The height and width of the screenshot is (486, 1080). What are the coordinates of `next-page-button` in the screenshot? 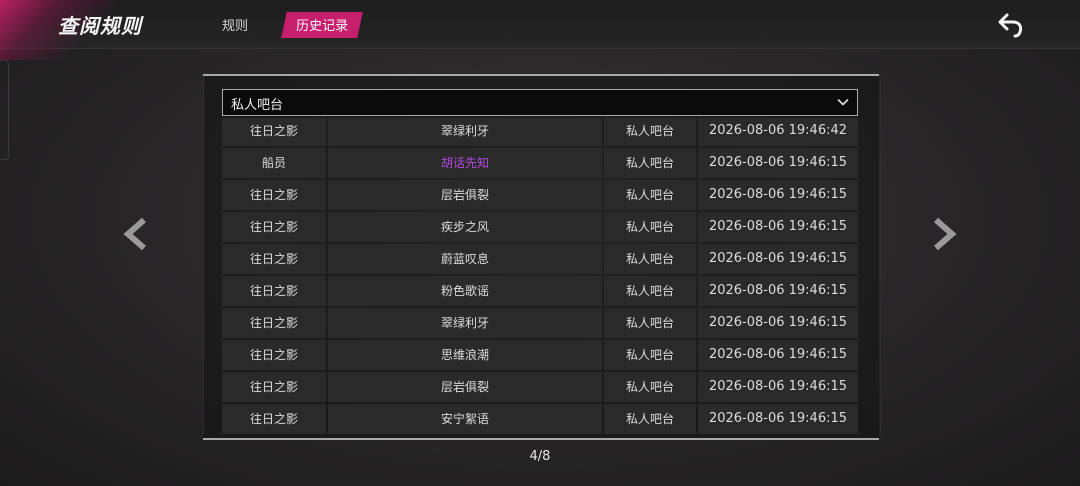 It's located at (944, 234).